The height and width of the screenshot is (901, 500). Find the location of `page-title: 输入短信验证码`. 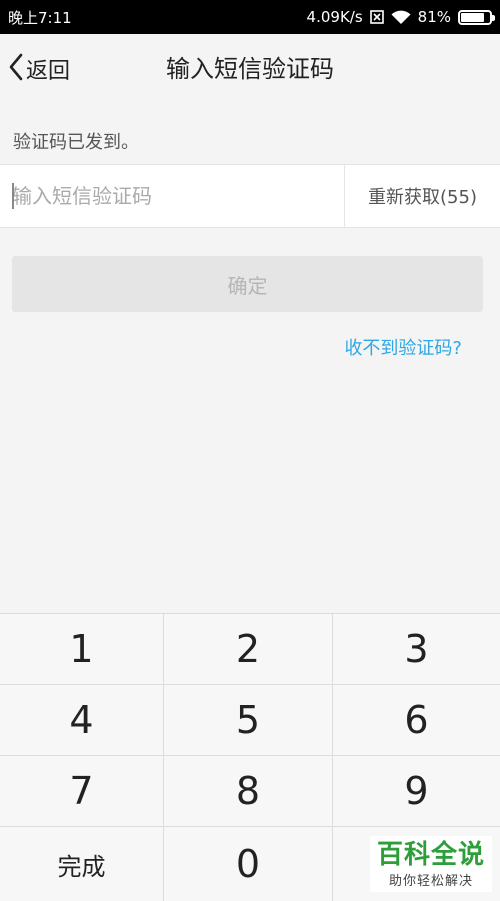

page-title: 输入短信验证码 is located at coordinates (250, 69).